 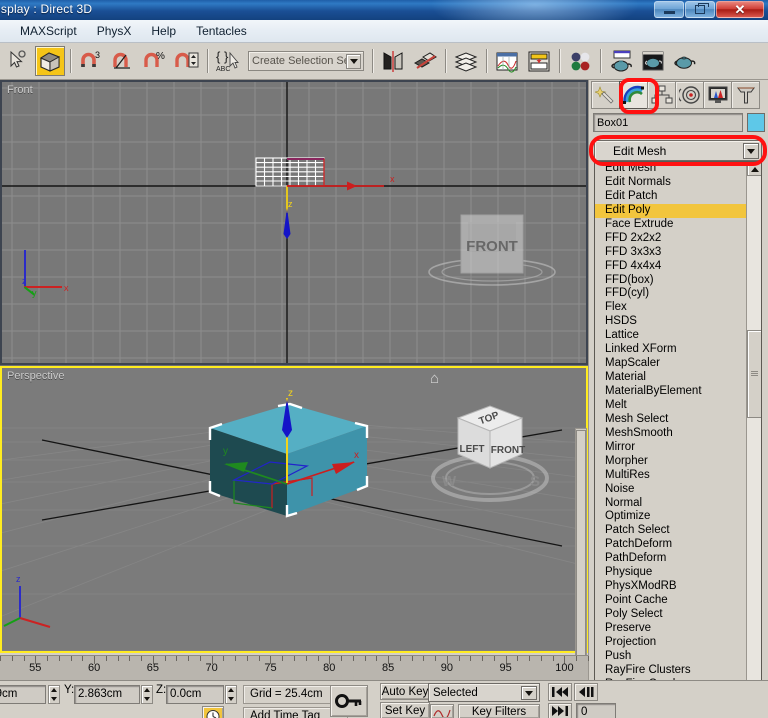 I want to click on modifier-list-item: Edit Mesh, so click(x=670, y=169).